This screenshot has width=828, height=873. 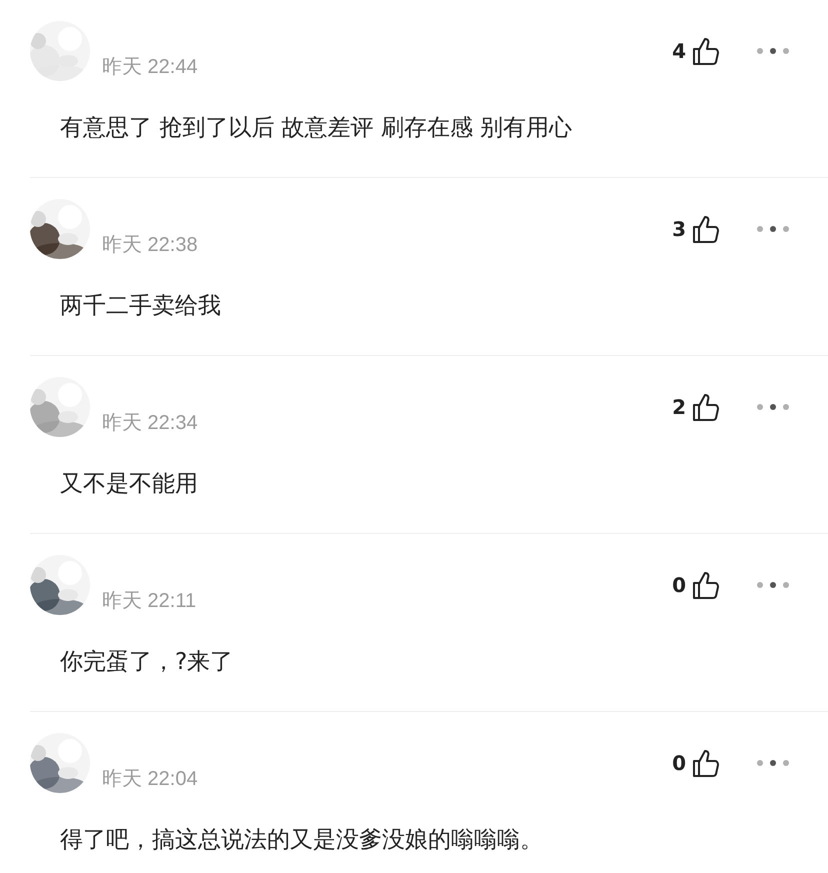 What do you see at coordinates (150, 67) in the screenshot?
I see `comment-time: 昨天 22:44` at bounding box center [150, 67].